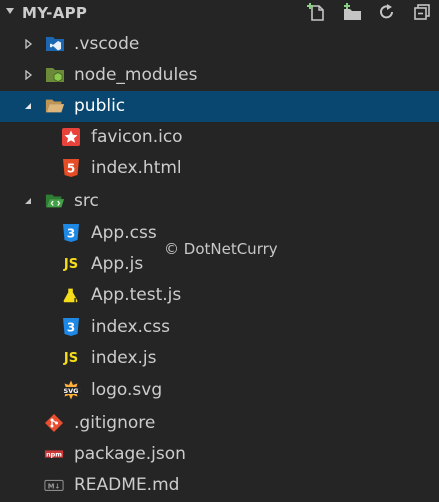  I want to click on html5-glyph: 5, so click(71, 169).